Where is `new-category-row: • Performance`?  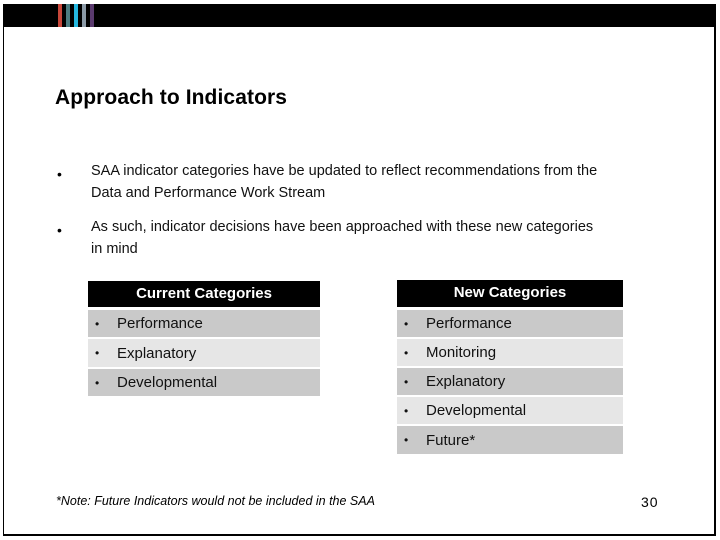 new-category-row: • Performance is located at coordinates (510, 323).